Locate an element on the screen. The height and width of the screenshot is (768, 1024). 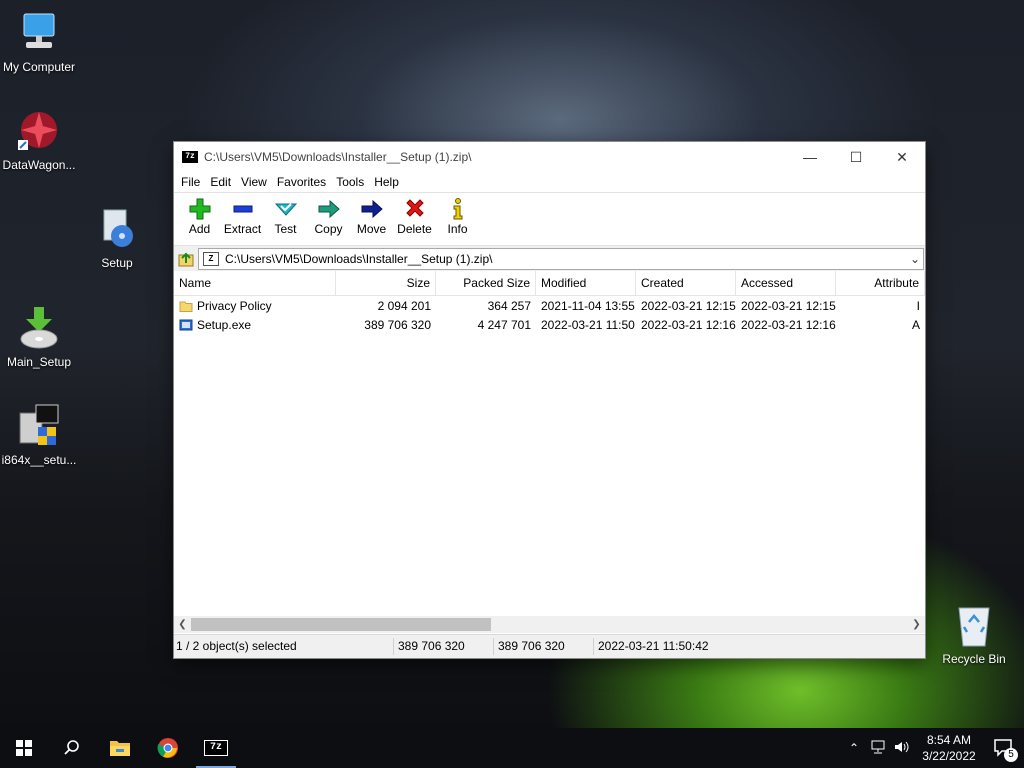
delete-label: Delete is located at coordinates (414, 229).